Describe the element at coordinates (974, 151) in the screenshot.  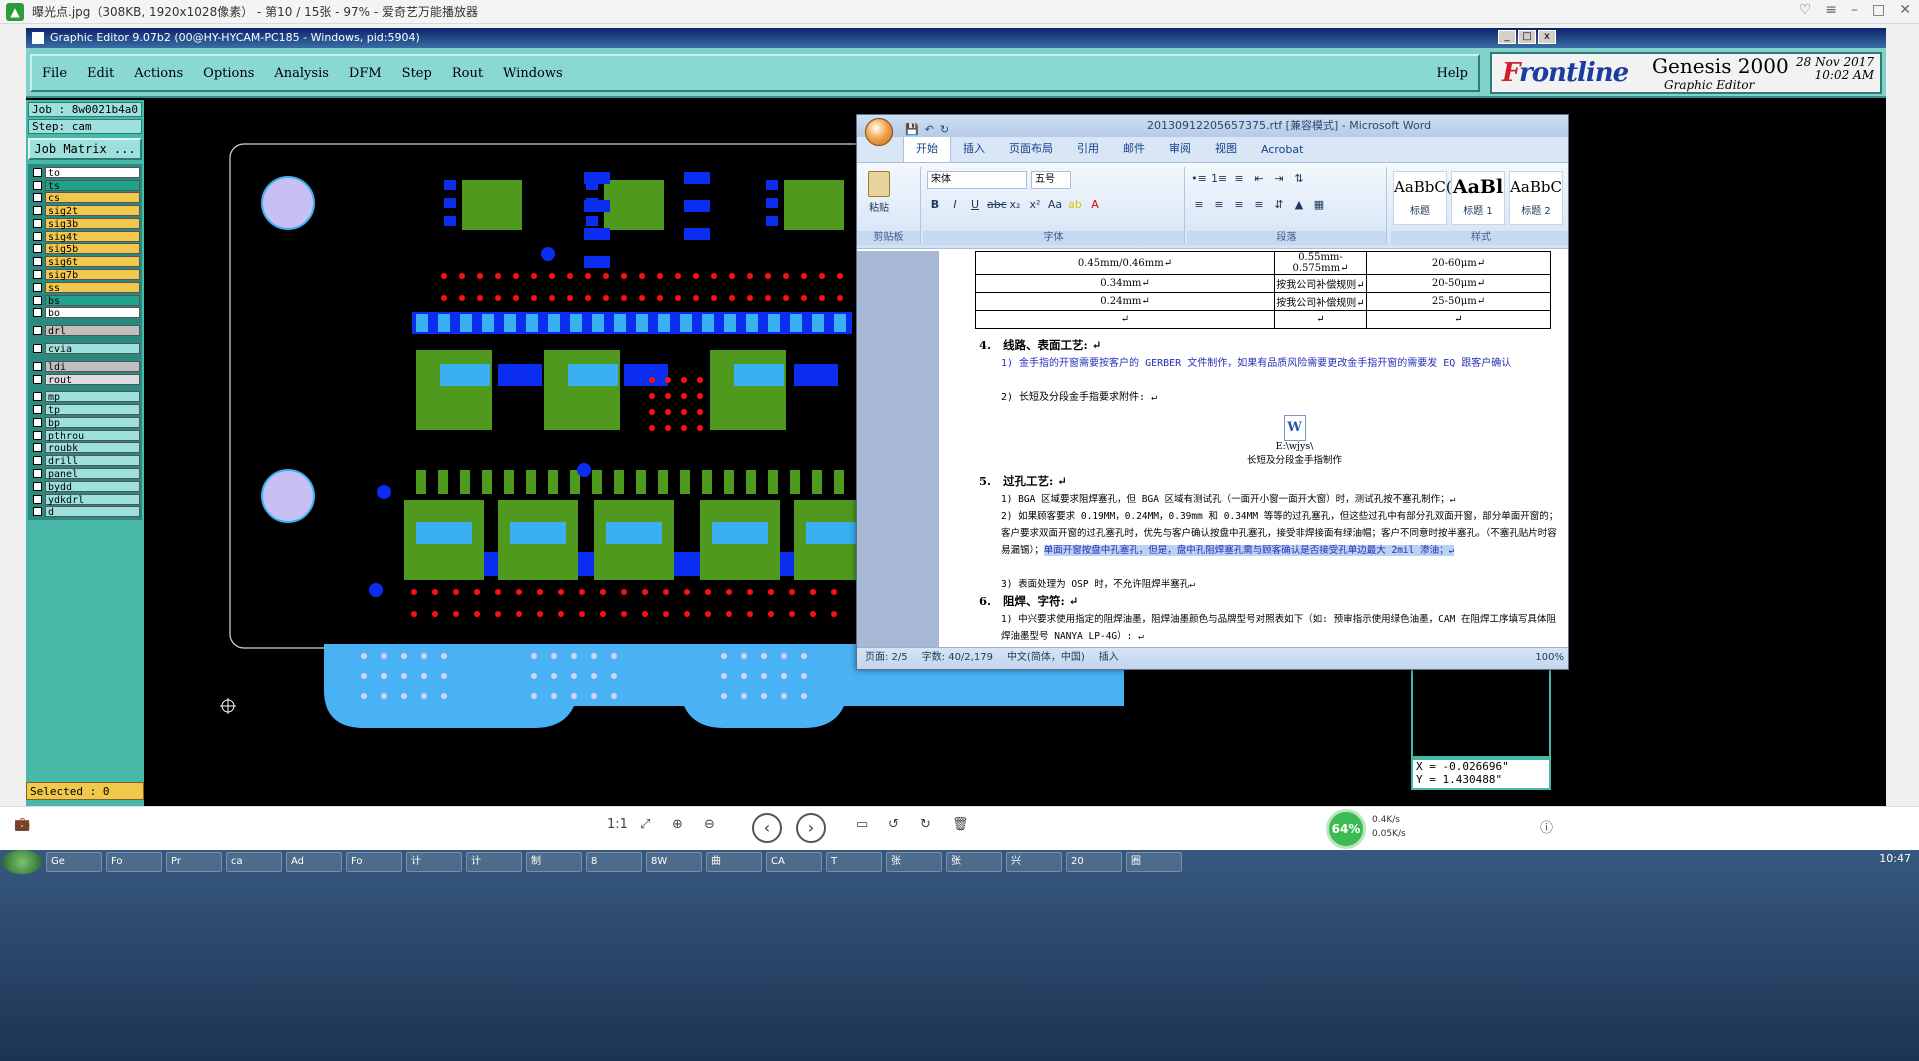
I see `tab-insert: 插入` at that location.